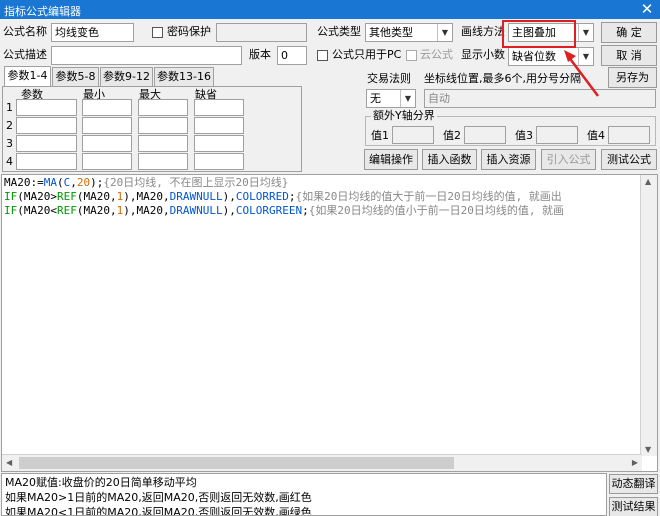  Describe the element at coordinates (261, 32) in the screenshot. I see `password-input` at that location.